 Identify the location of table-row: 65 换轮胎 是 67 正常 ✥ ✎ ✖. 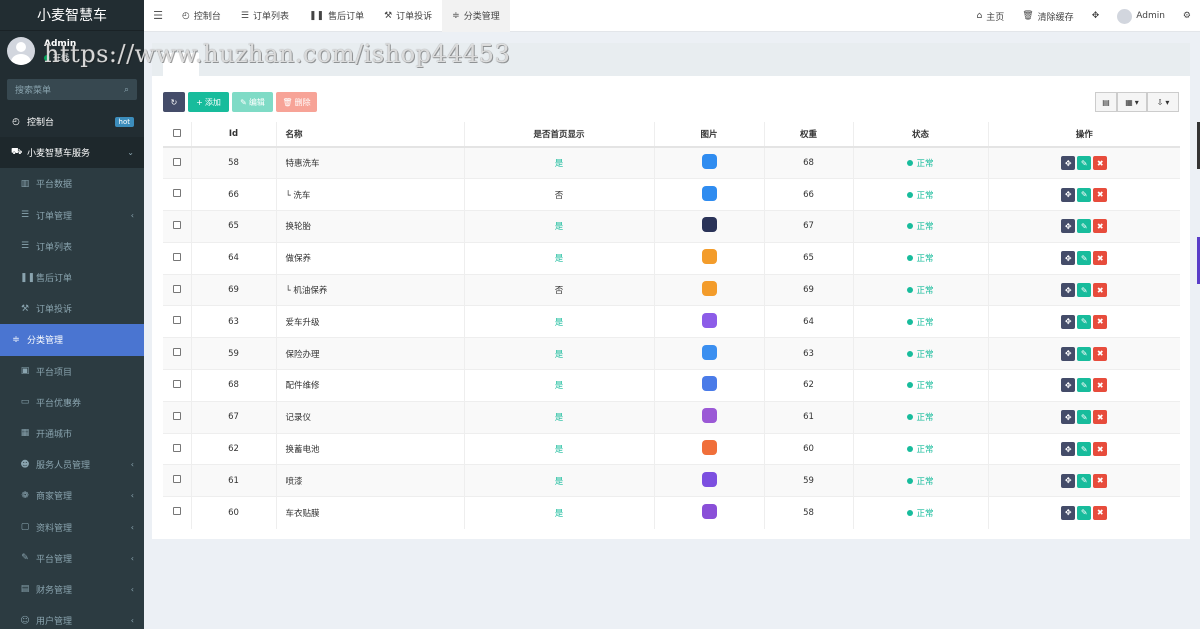
(671, 226).